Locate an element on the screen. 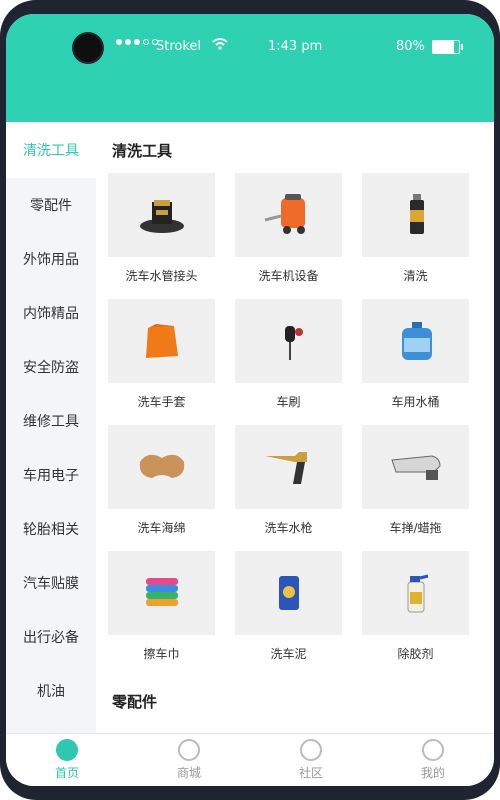 Image resolution: width=500 pixels, height=800 pixels. sidebar-item-parts: 零配件 is located at coordinates (51, 205).